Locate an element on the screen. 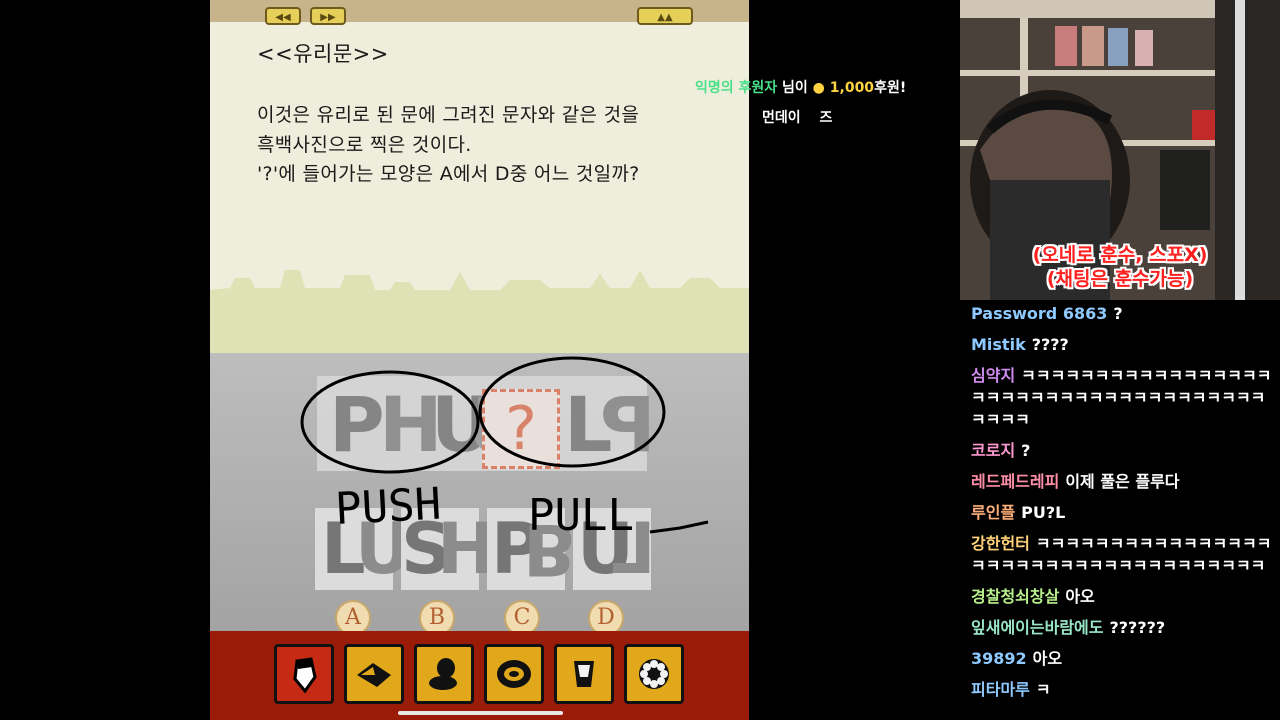  donor-name: 익명의 후원자 is located at coordinates (736, 88).